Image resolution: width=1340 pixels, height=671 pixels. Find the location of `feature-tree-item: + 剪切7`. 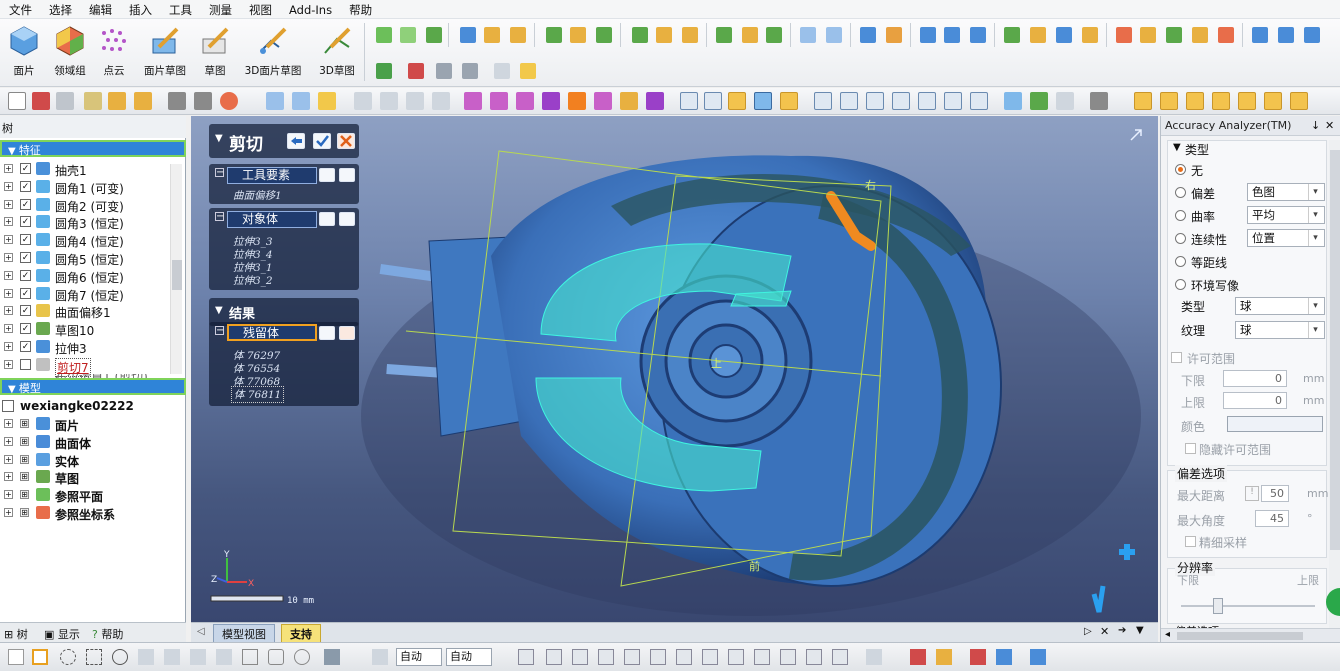

feature-tree-item: + 剪切7 is located at coordinates (90, 366).